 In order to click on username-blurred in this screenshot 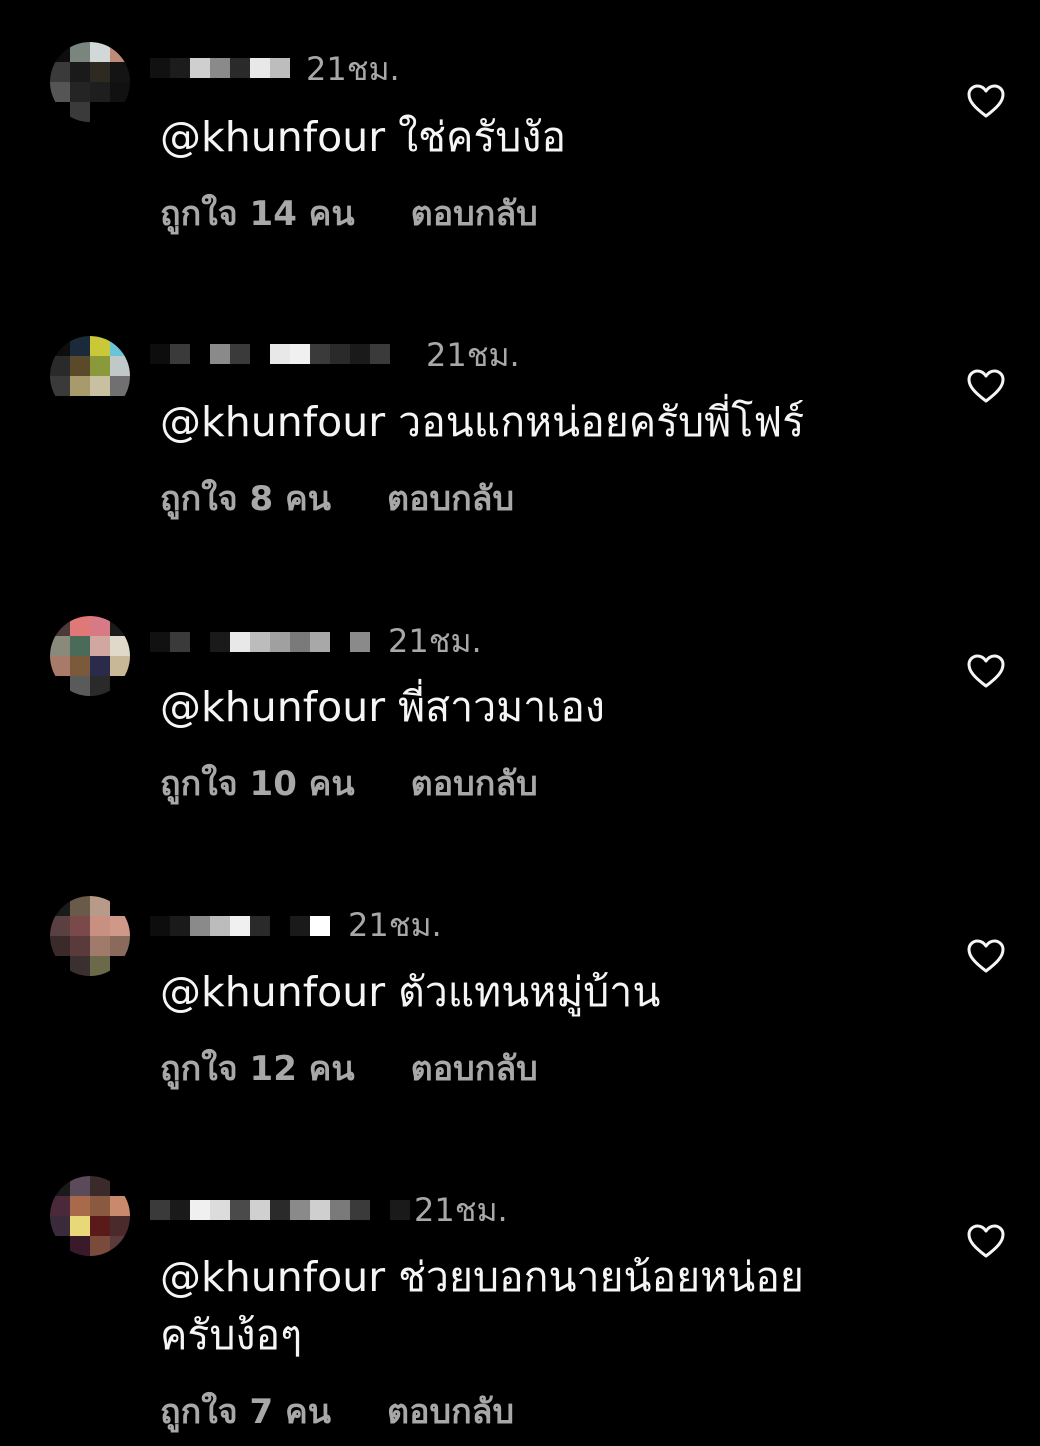, I will do `click(280, 1210)`.